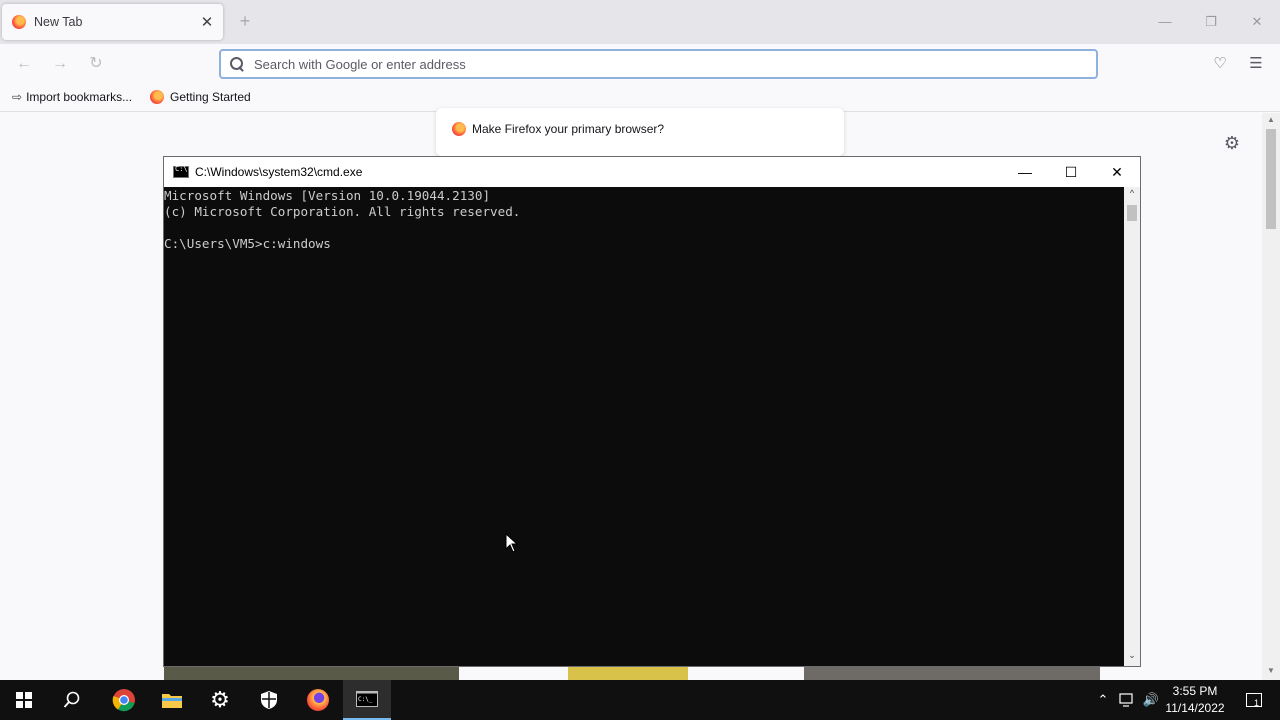 This screenshot has height=720, width=1280. I want to click on taskbar-cmd: C:\_, so click(367, 700).